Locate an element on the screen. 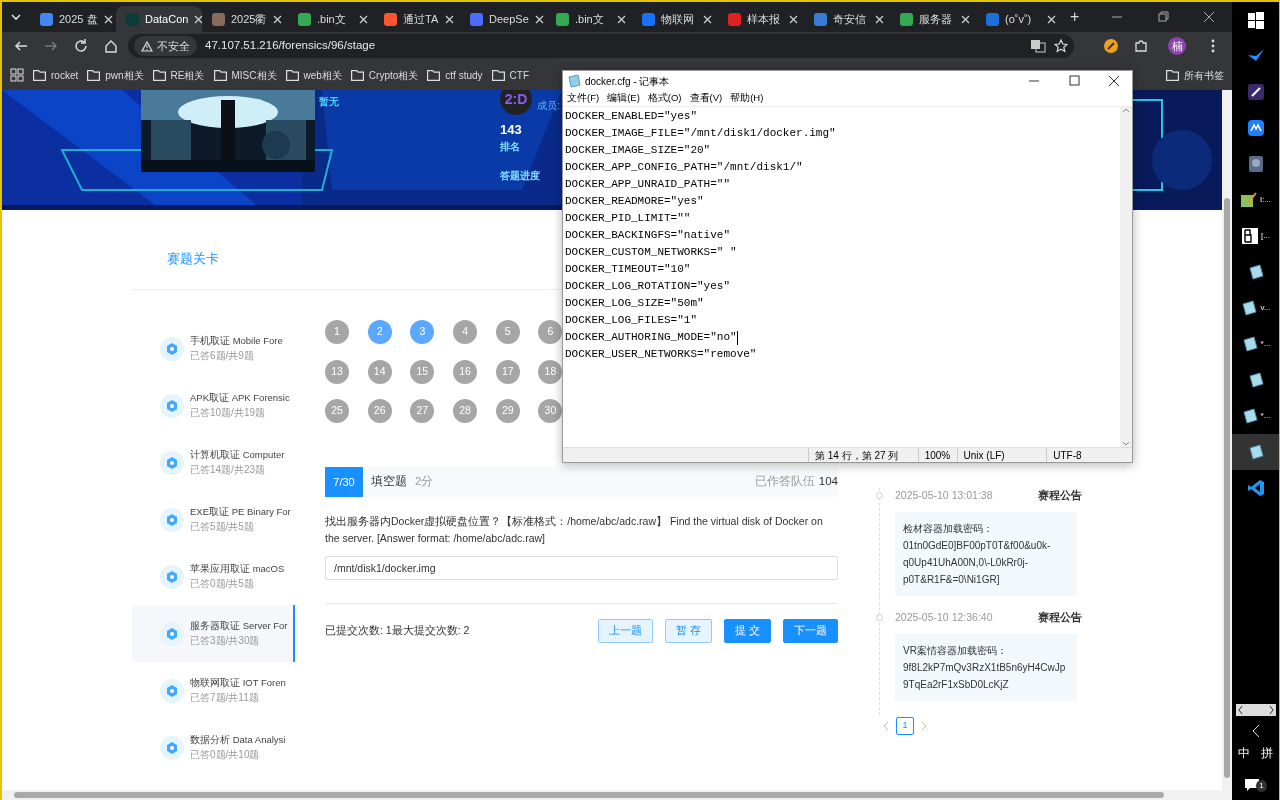 This screenshot has height=800, width=1280. category-progress: 已答5题/共5题 is located at coordinates (222, 527).